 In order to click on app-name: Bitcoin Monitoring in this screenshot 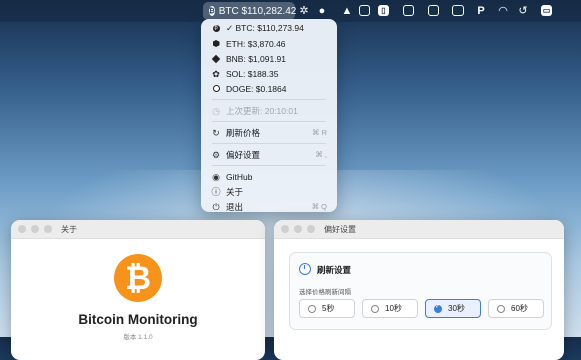, I will do `click(138, 319)`.